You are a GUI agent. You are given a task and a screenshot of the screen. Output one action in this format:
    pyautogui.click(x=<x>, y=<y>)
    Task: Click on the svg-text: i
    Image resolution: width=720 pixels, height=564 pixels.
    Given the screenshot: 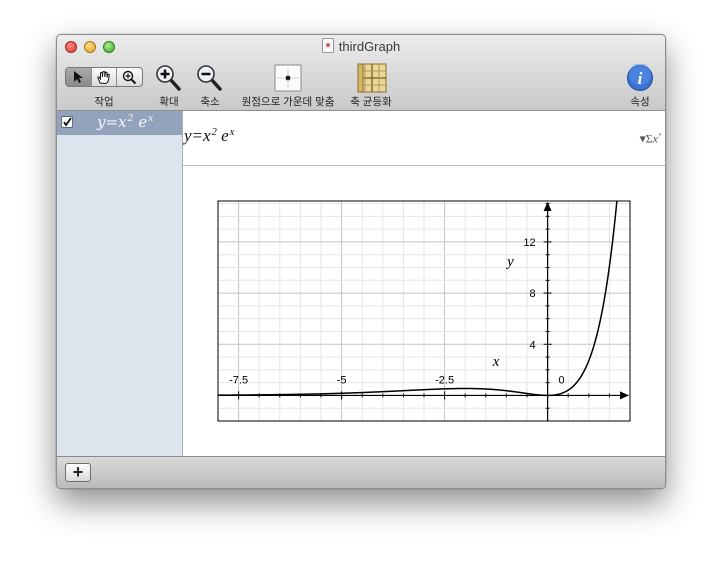 What is the action you would take?
    pyautogui.click(x=640, y=78)
    